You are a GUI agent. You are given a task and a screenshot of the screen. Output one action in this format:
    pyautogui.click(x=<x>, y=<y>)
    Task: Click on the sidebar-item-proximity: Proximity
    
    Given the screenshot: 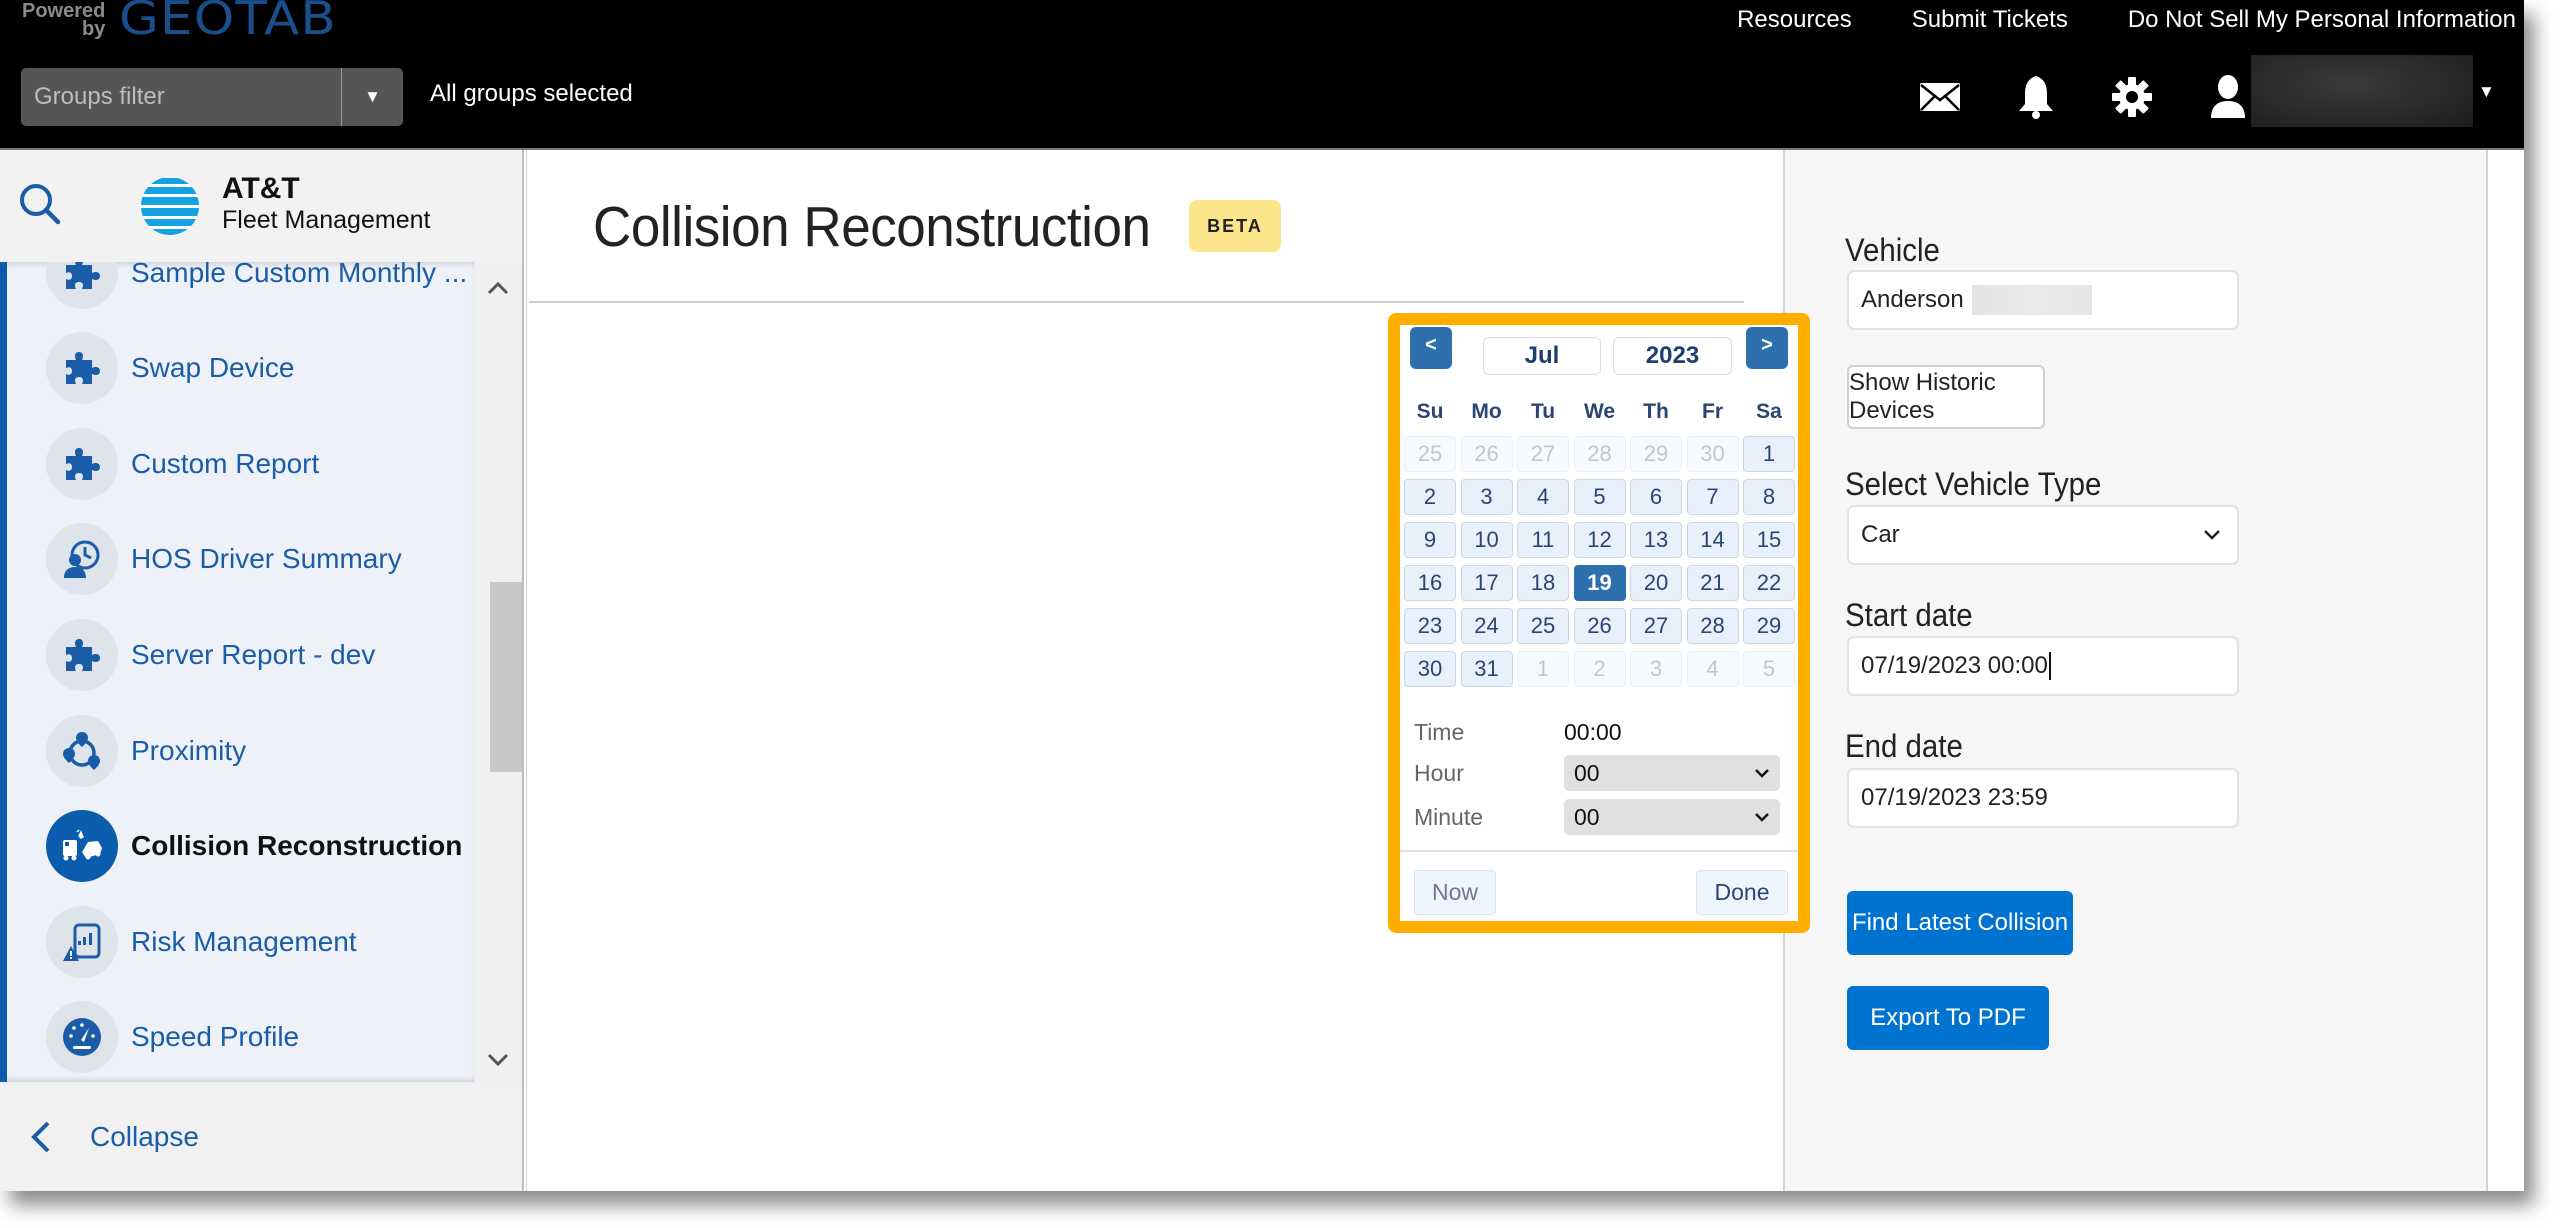 What is the action you would take?
    pyautogui.click(x=256, y=751)
    